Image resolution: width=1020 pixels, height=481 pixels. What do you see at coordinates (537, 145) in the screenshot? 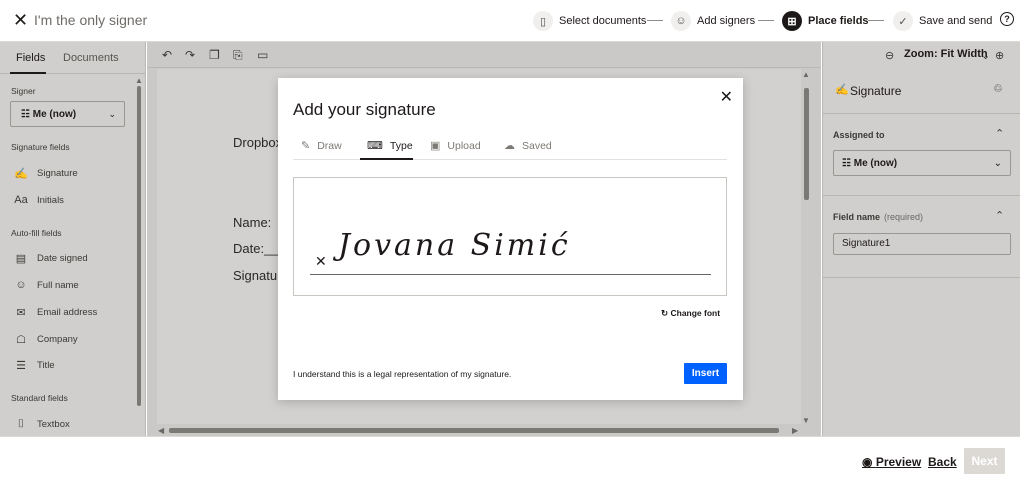
I see `tab-label: Saved` at bounding box center [537, 145].